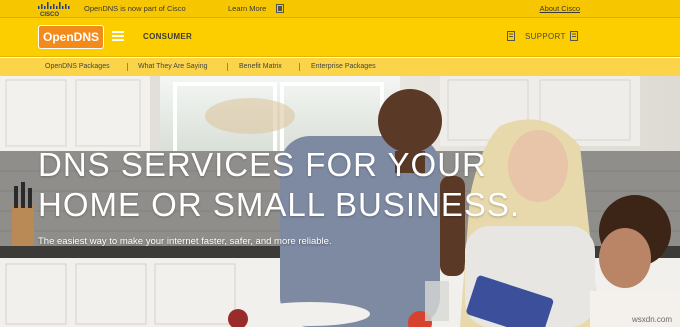 Image resolution: width=680 pixels, height=327 pixels. I want to click on opendns-logo: OpenDNS, so click(71, 37).